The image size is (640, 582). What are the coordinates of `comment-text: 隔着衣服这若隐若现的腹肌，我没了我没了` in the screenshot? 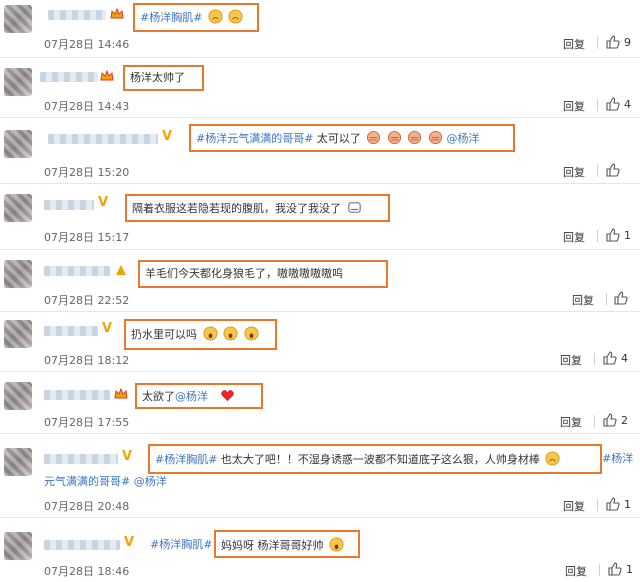 It's located at (247, 208).